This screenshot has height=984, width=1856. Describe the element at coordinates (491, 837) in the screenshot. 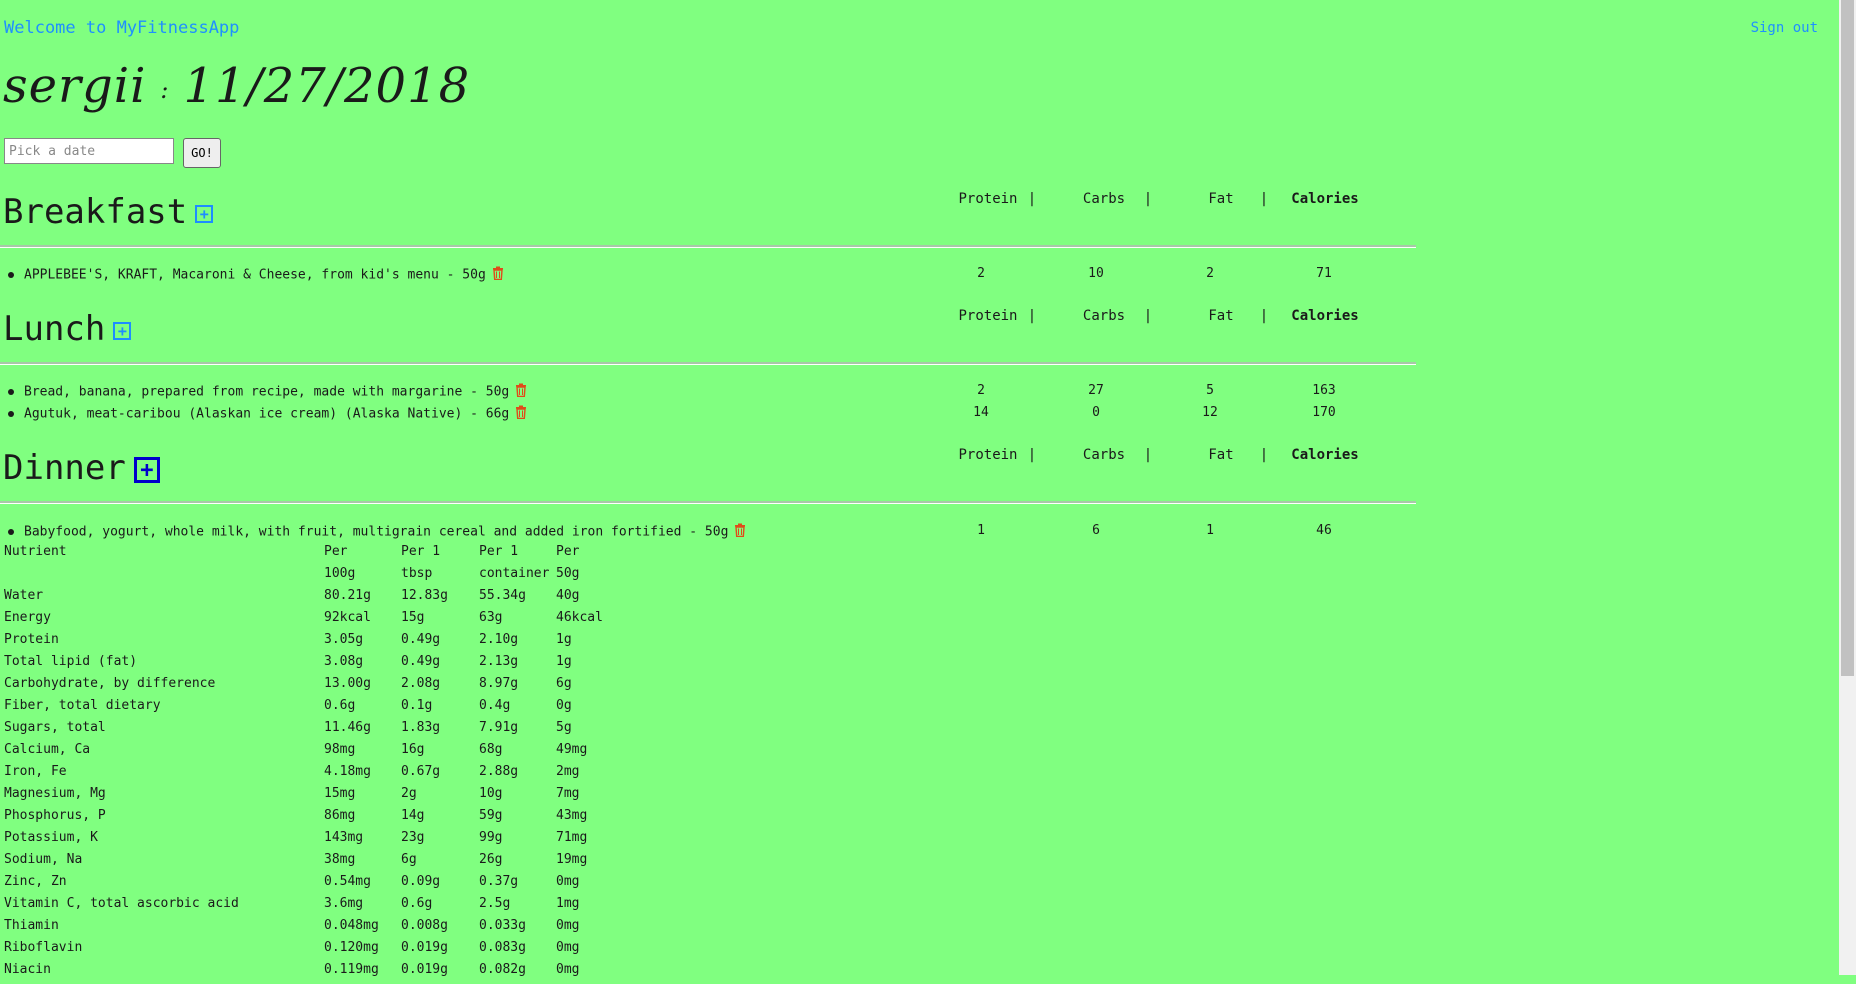

I see `nutrient-value: 99g` at that location.